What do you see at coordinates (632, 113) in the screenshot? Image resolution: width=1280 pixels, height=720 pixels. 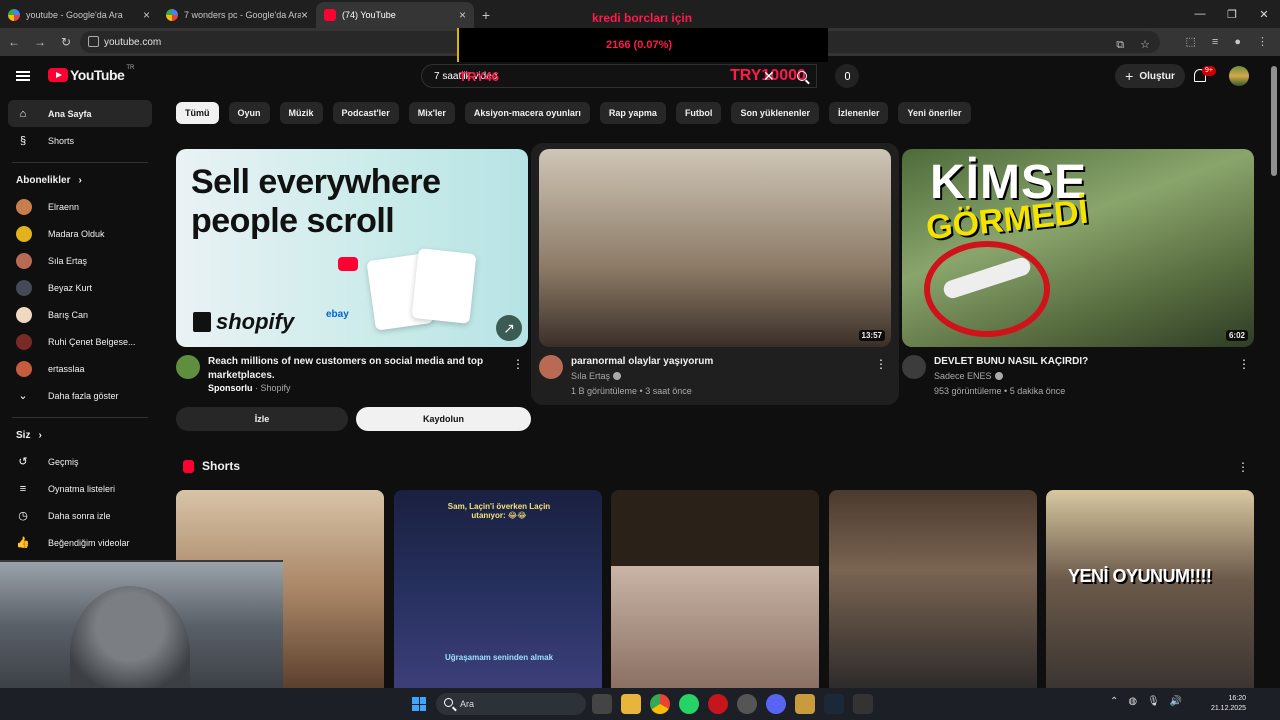 I see `chip: Rap yapma` at bounding box center [632, 113].